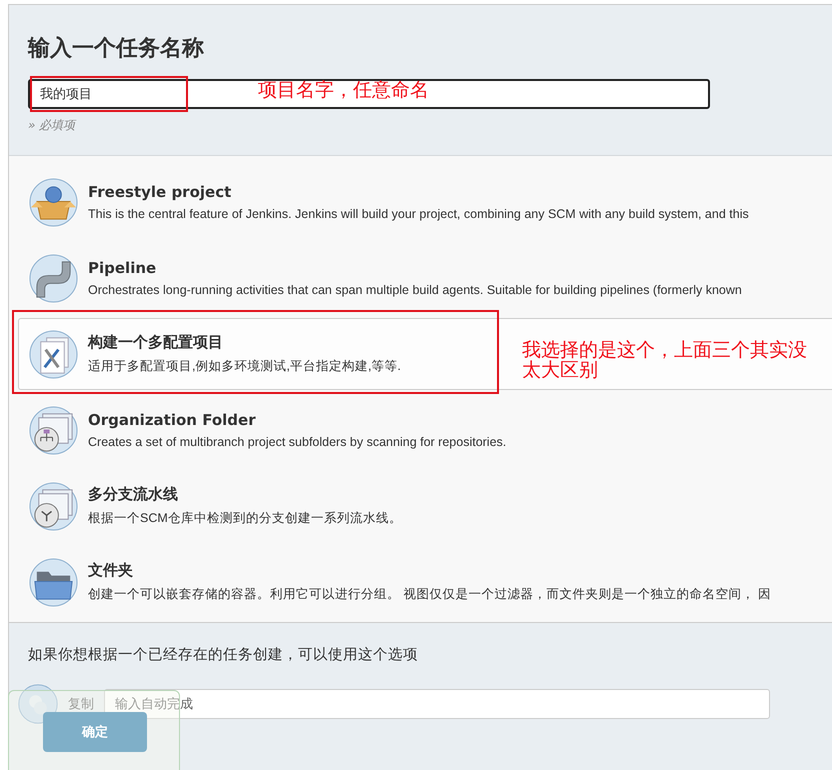  I want to click on item-description: 根据一个SCM仓库中检测到的分支创建一系列流水线。, so click(245, 518).